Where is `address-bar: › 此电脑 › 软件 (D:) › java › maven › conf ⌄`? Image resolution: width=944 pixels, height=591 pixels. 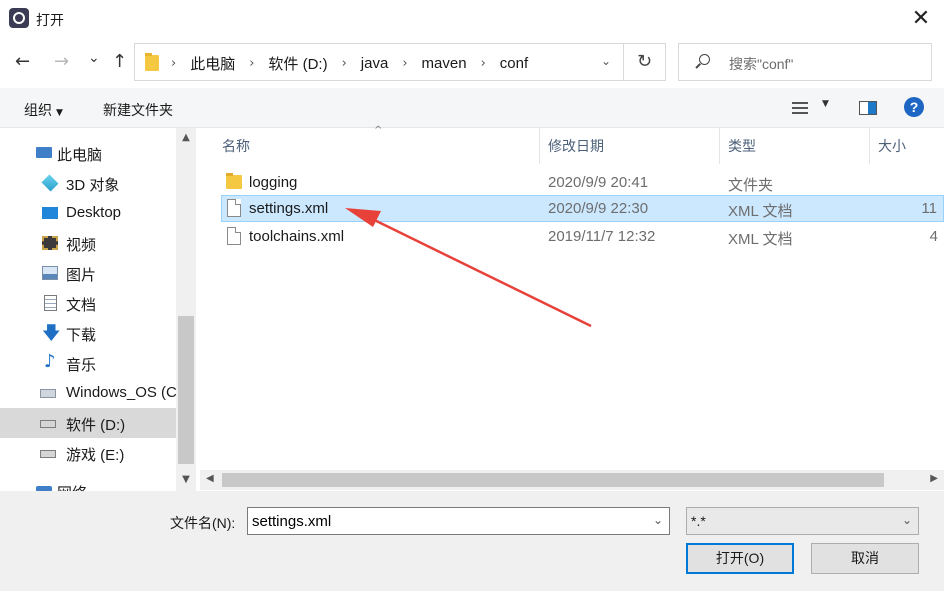 address-bar: › 此电脑 › 软件 (D:) › java › maven › conf ⌄ is located at coordinates (379, 62).